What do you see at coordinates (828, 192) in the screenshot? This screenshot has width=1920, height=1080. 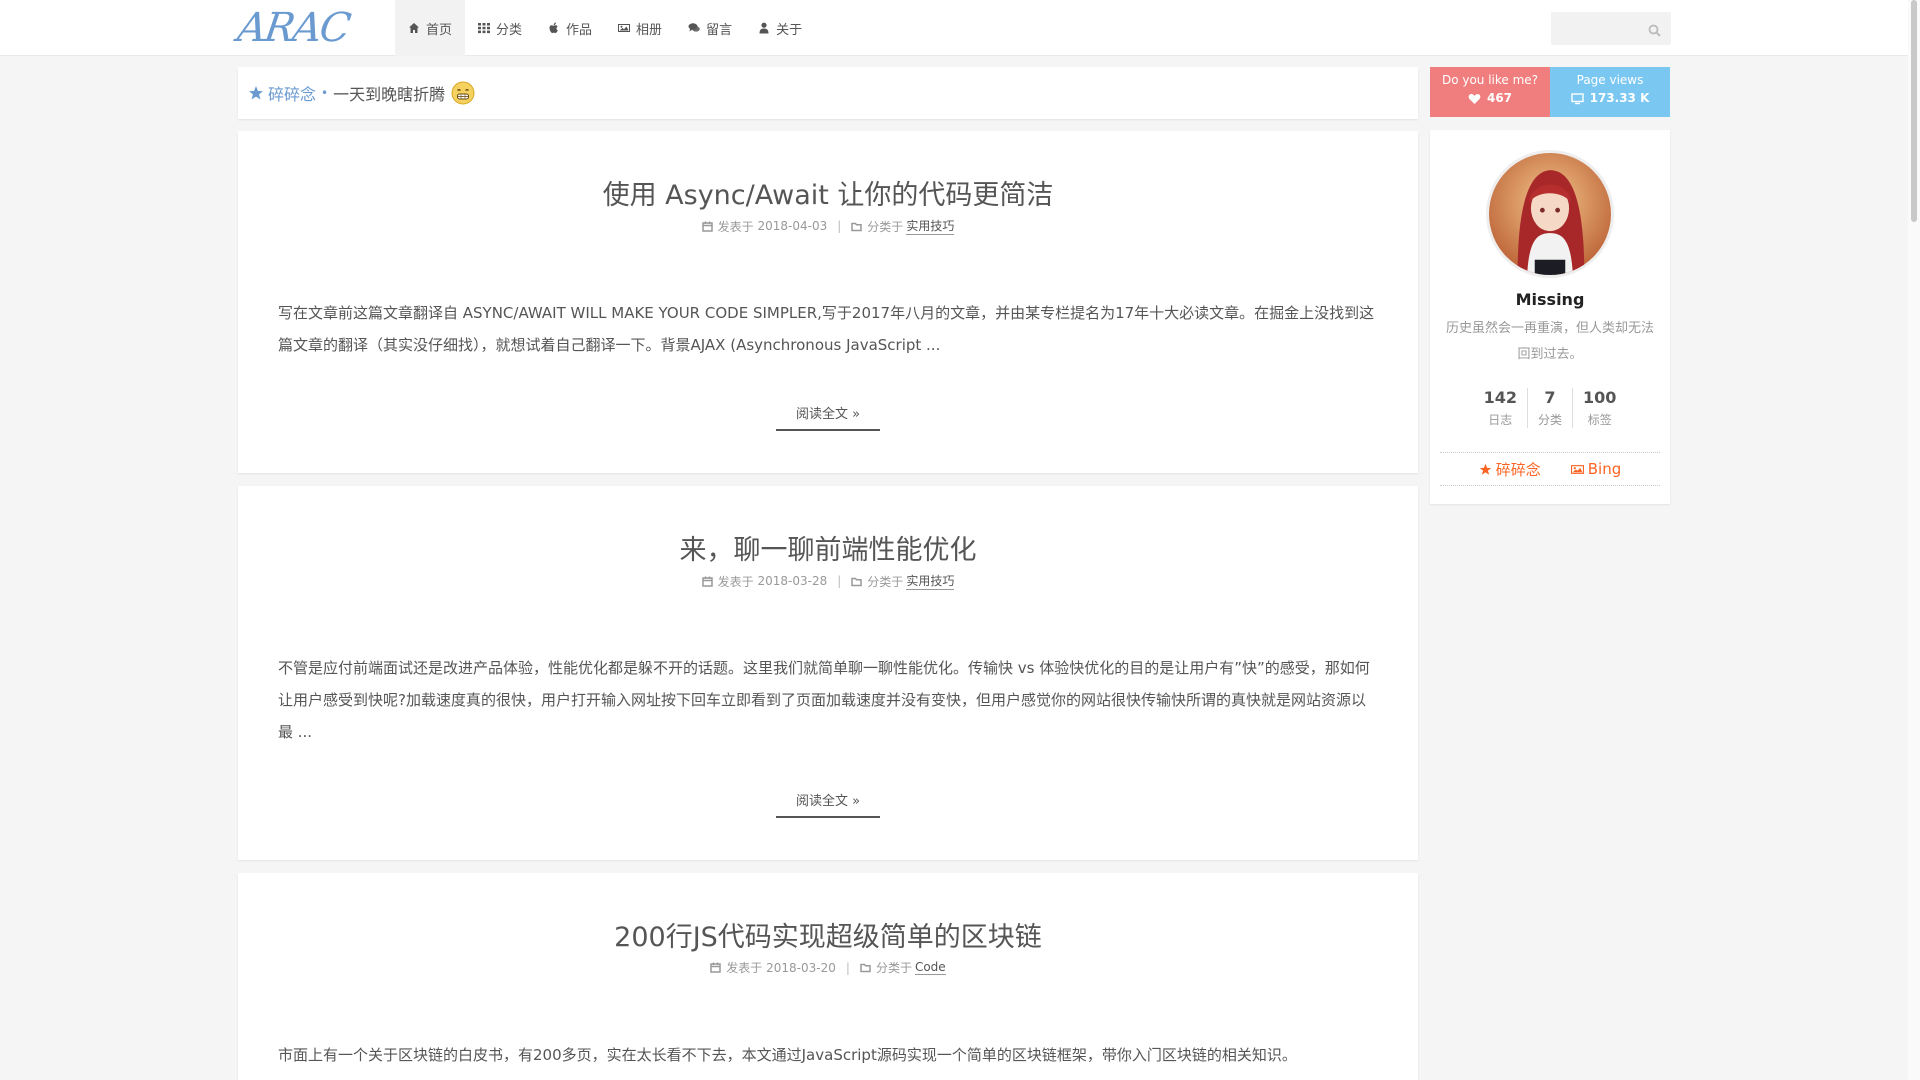 I see `post-title: 使用 Async/Await 让你的代码更简洁` at bounding box center [828, 192].